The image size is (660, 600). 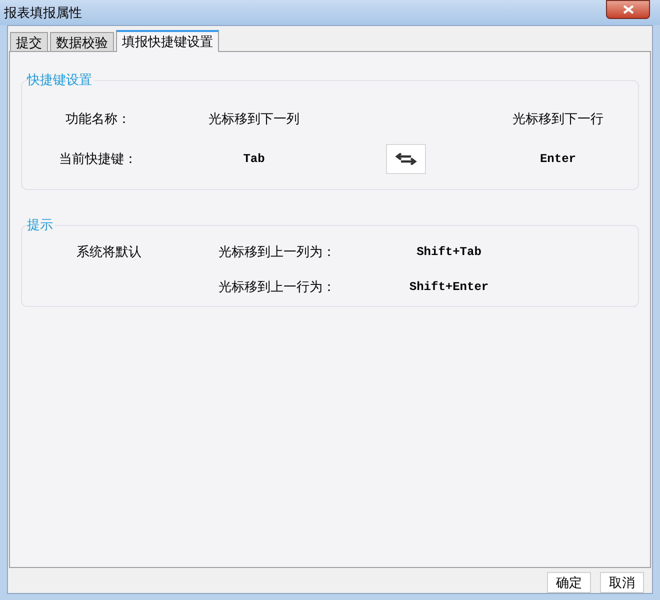 What do you see at coordinates (43, 13) in the screenshot?
I see `window-title: 报表填报属性` at bounding box center [43, 13].